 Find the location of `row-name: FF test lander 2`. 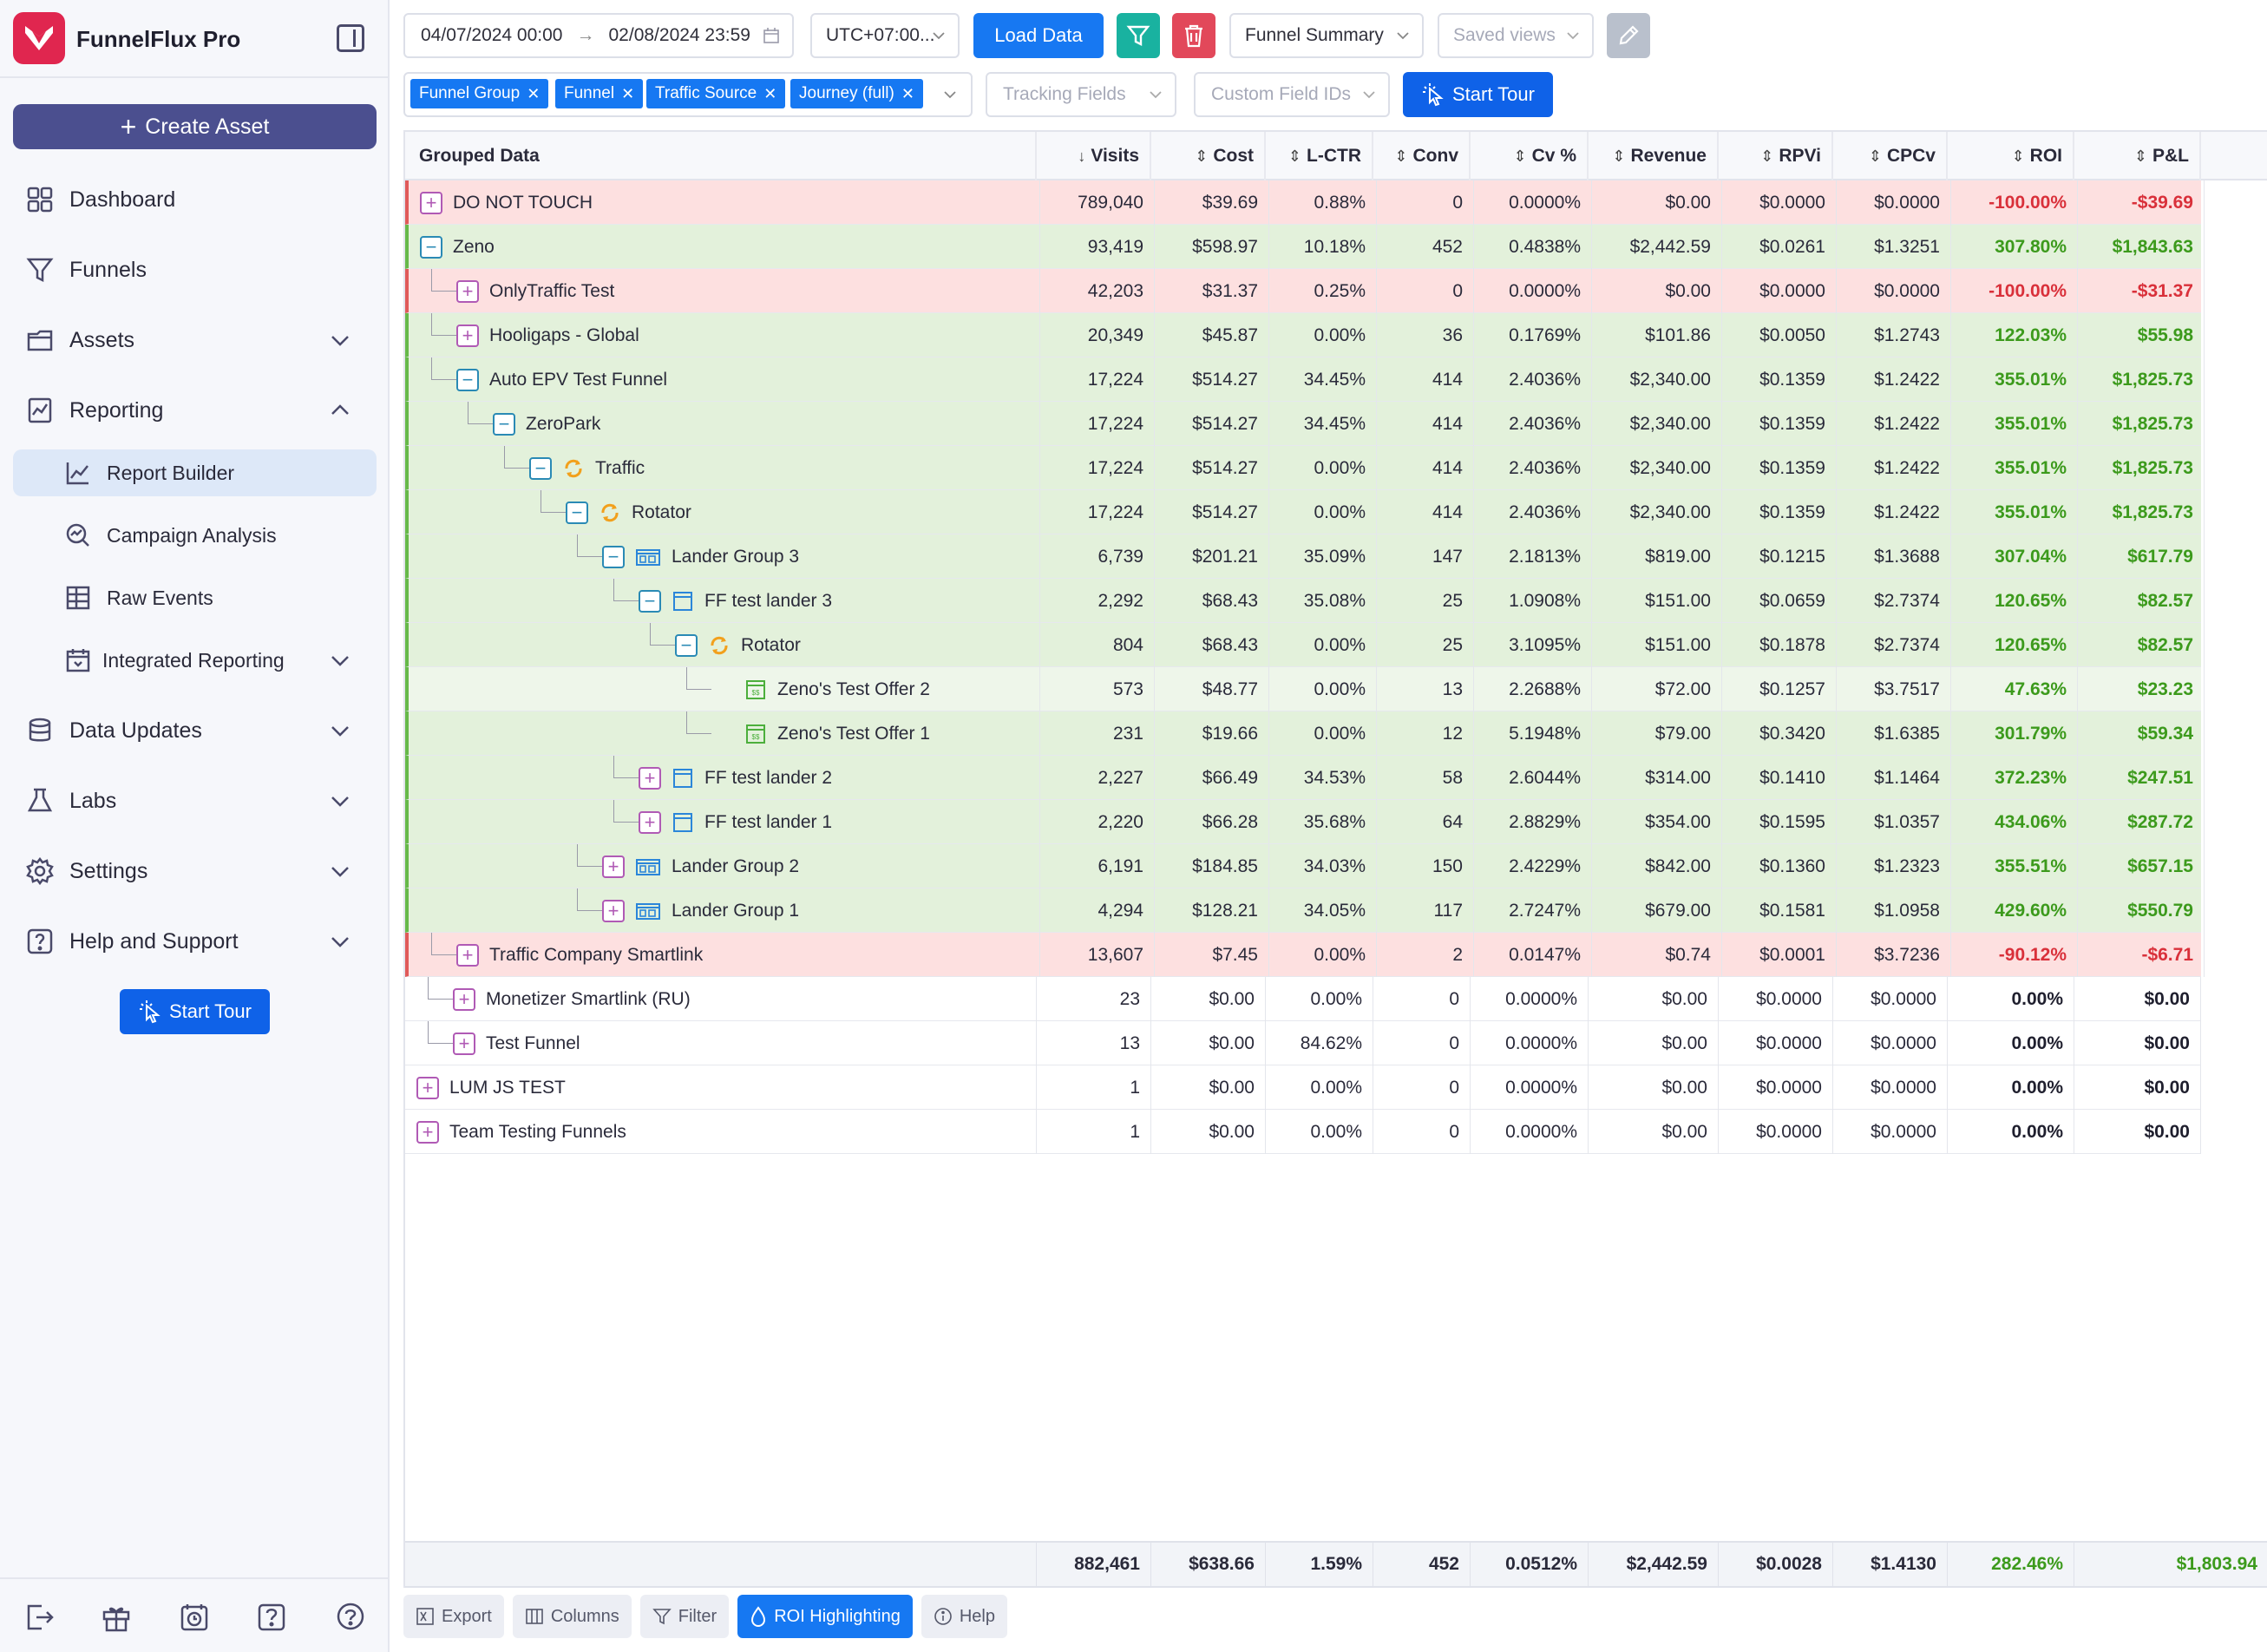

row-name: FF test lander 2 is located at coordinates (768, 778).